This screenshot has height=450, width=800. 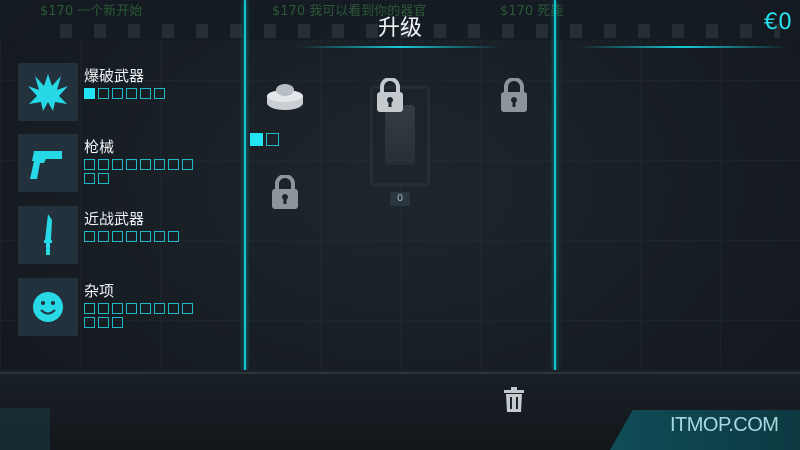 What do you see at coordinates (264, 139) in the screenshot?
I see `mine-level-bar` at bounding box center [264, 139].